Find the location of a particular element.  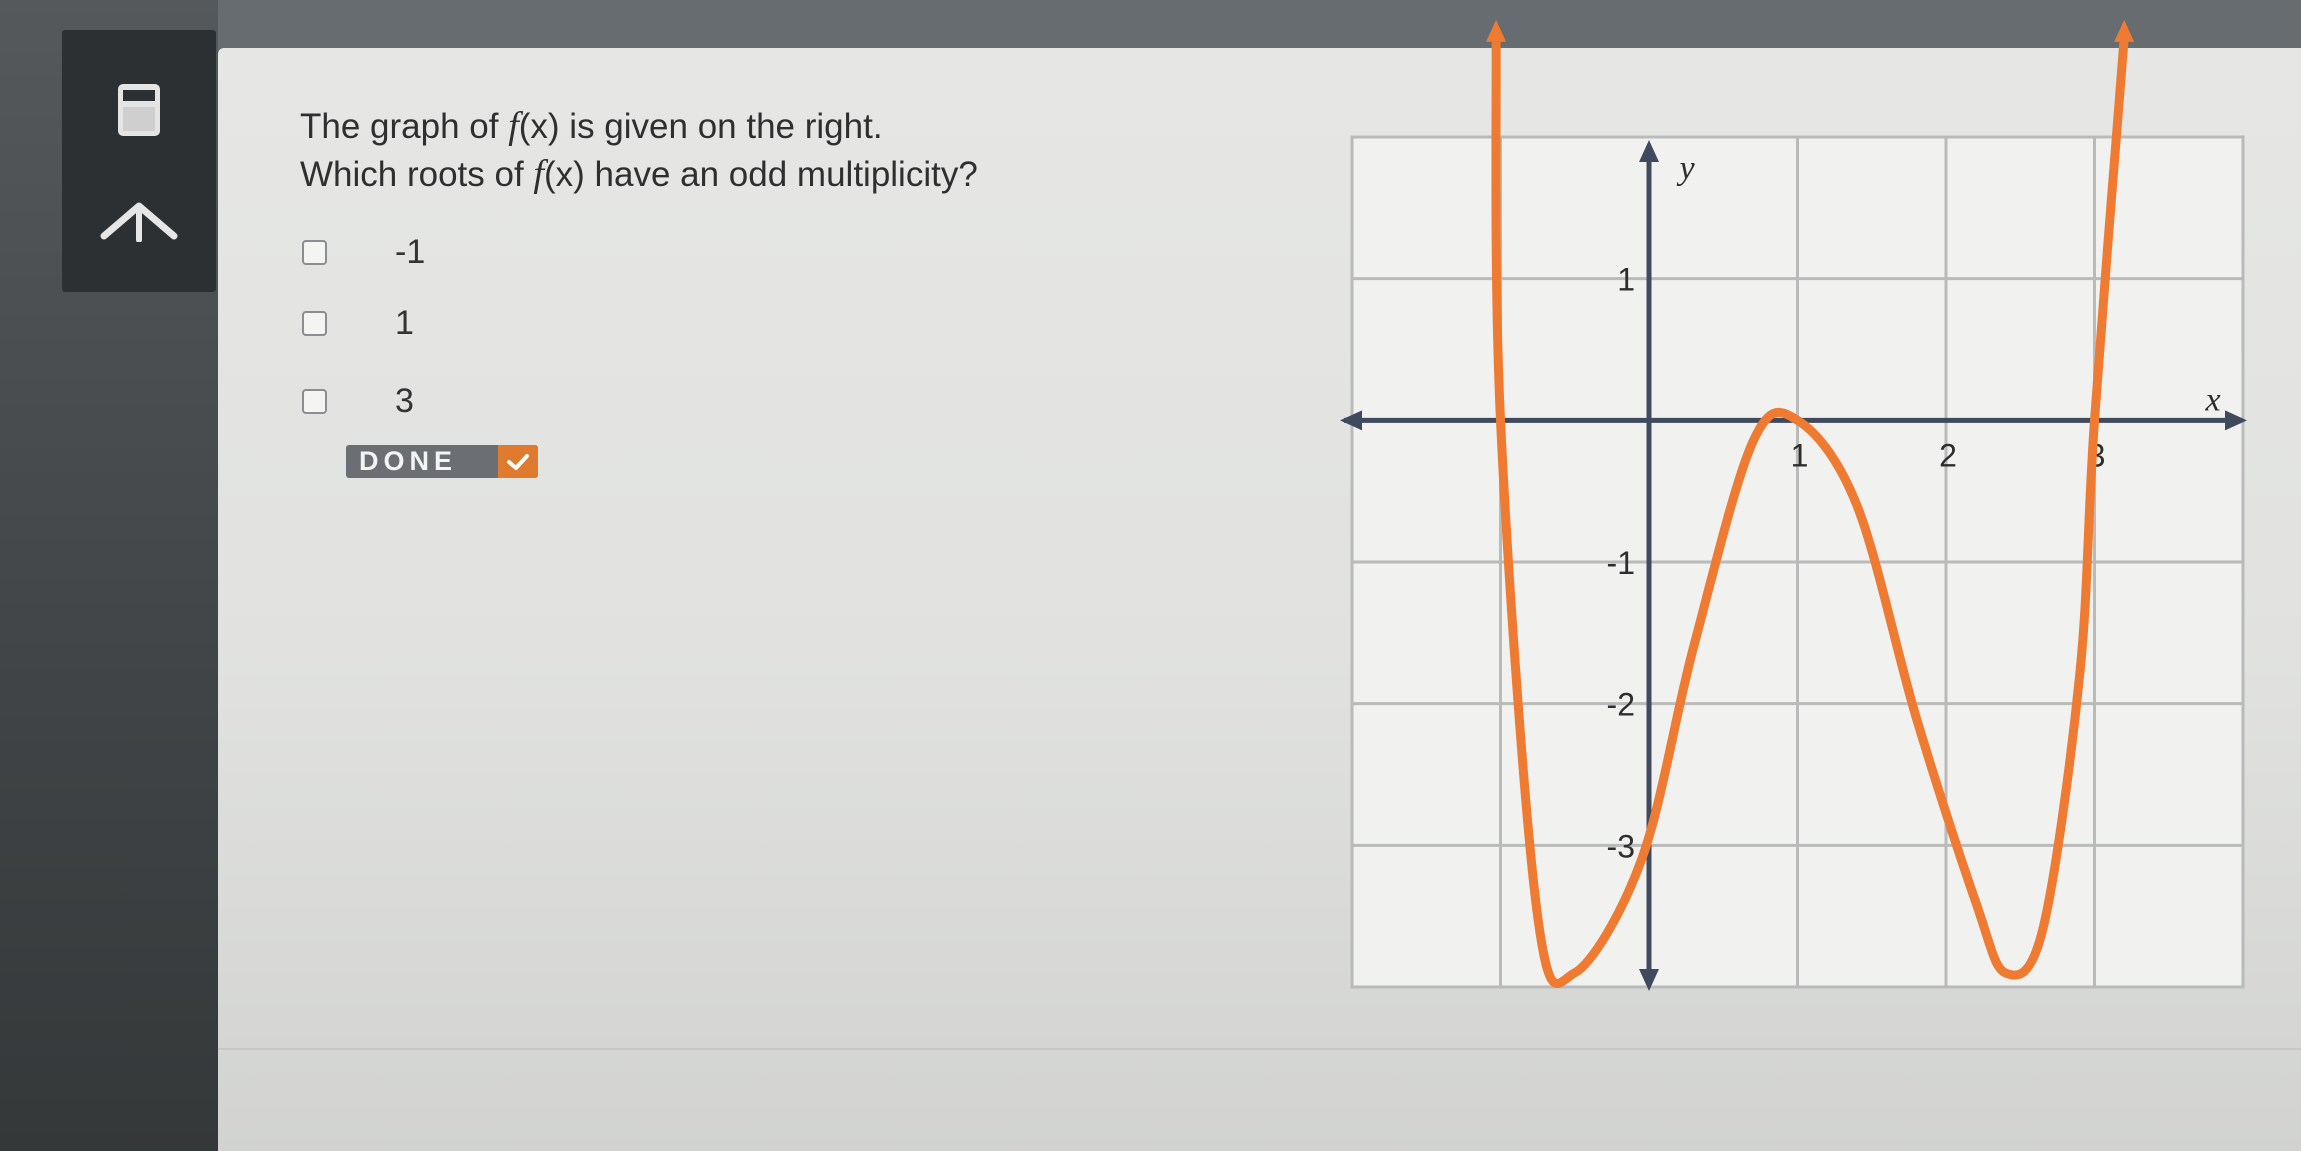

y-tick-label: -3 is located at coordinates (1621, 846).